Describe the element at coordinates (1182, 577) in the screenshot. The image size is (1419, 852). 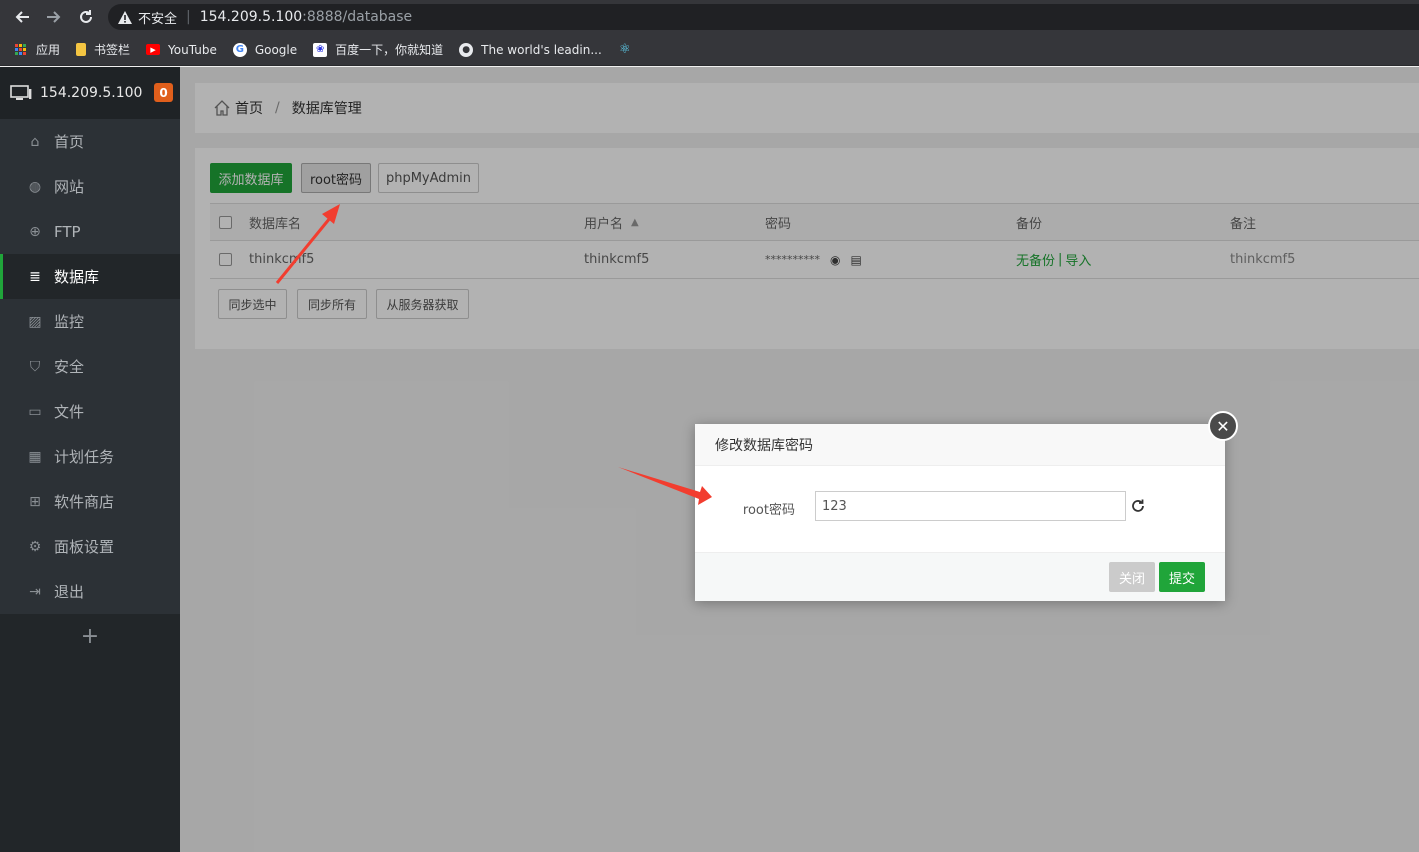
I see `submit-button: 提交` at that location.